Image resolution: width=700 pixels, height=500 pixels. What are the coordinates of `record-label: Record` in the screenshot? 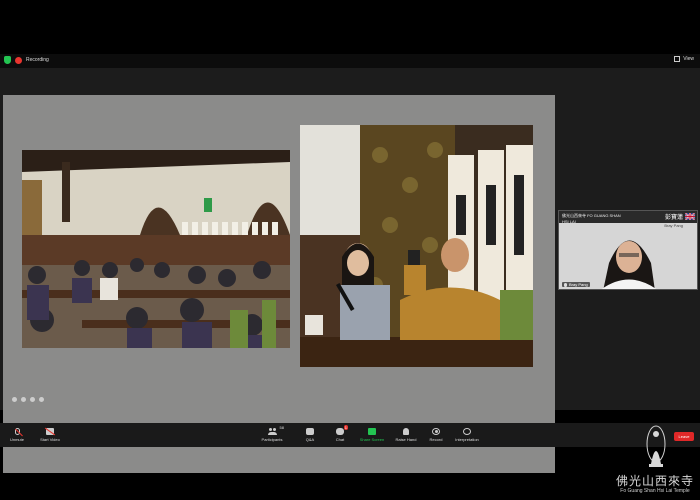 It's located at (436, 439).